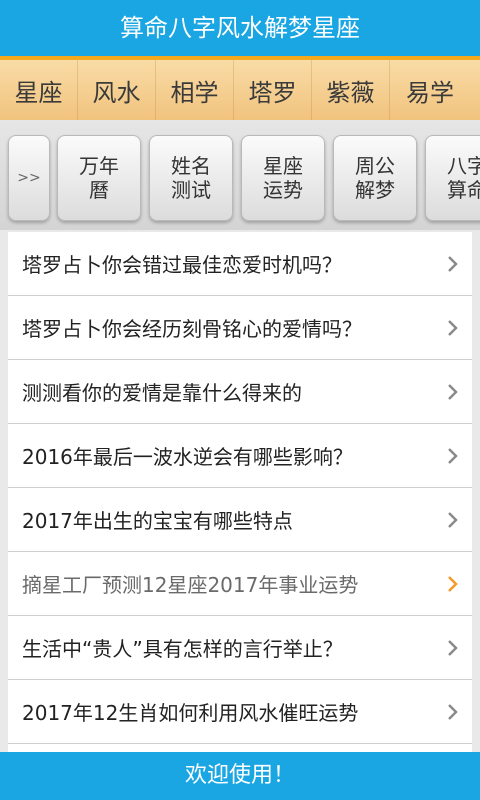  I want to click on list-item-label: 2016年最后一波水逆会有哪些影响？, so click(187, 457).